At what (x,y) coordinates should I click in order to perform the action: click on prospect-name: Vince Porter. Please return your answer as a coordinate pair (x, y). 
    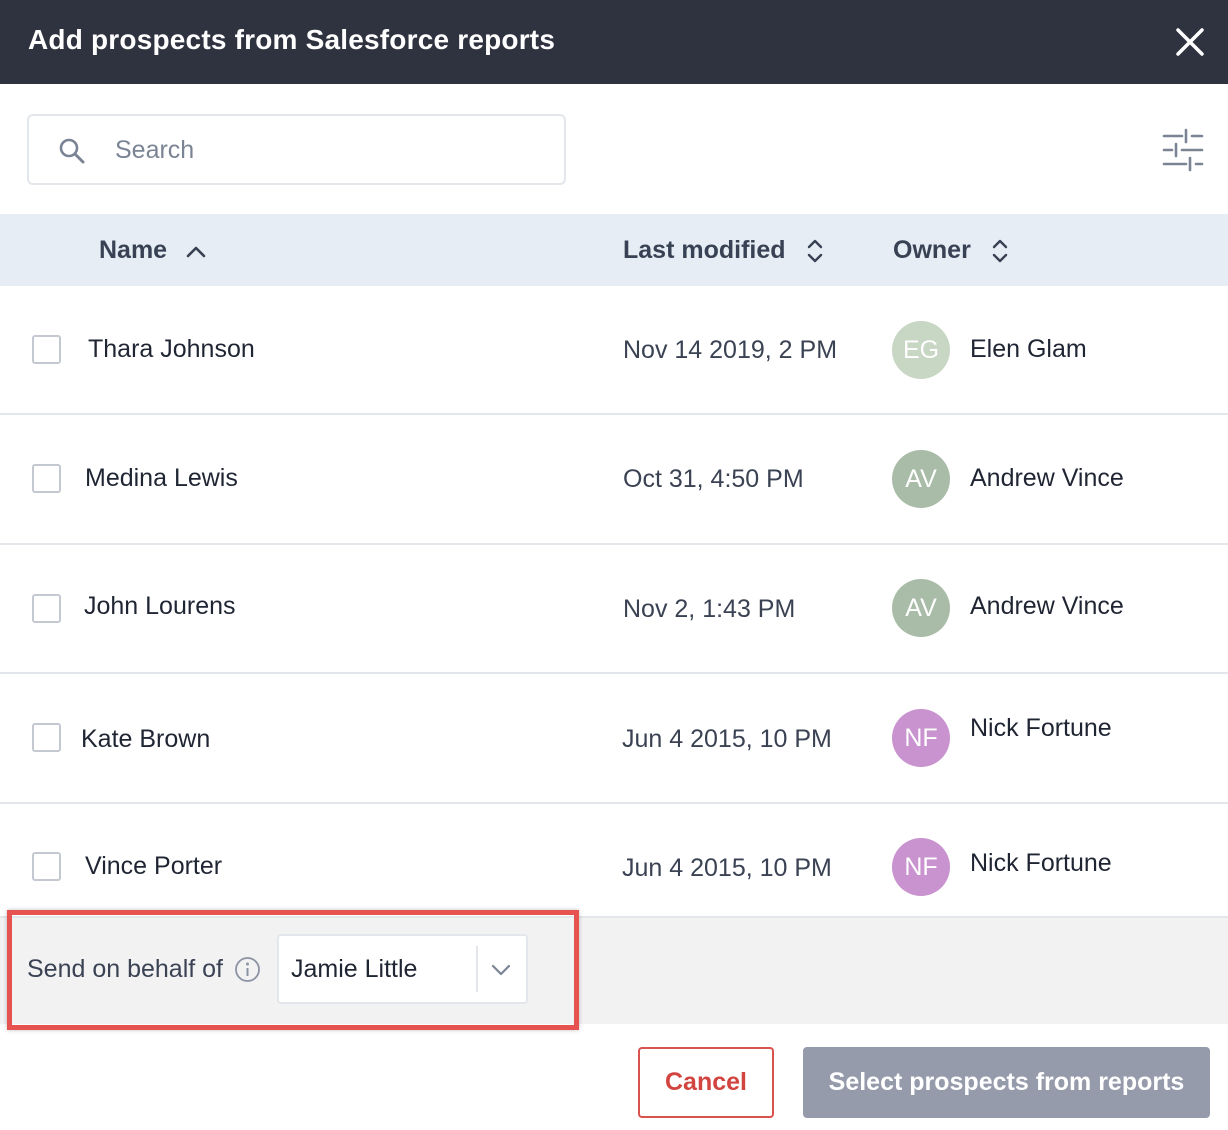
    Looking at the image, I should click on (154, 866).